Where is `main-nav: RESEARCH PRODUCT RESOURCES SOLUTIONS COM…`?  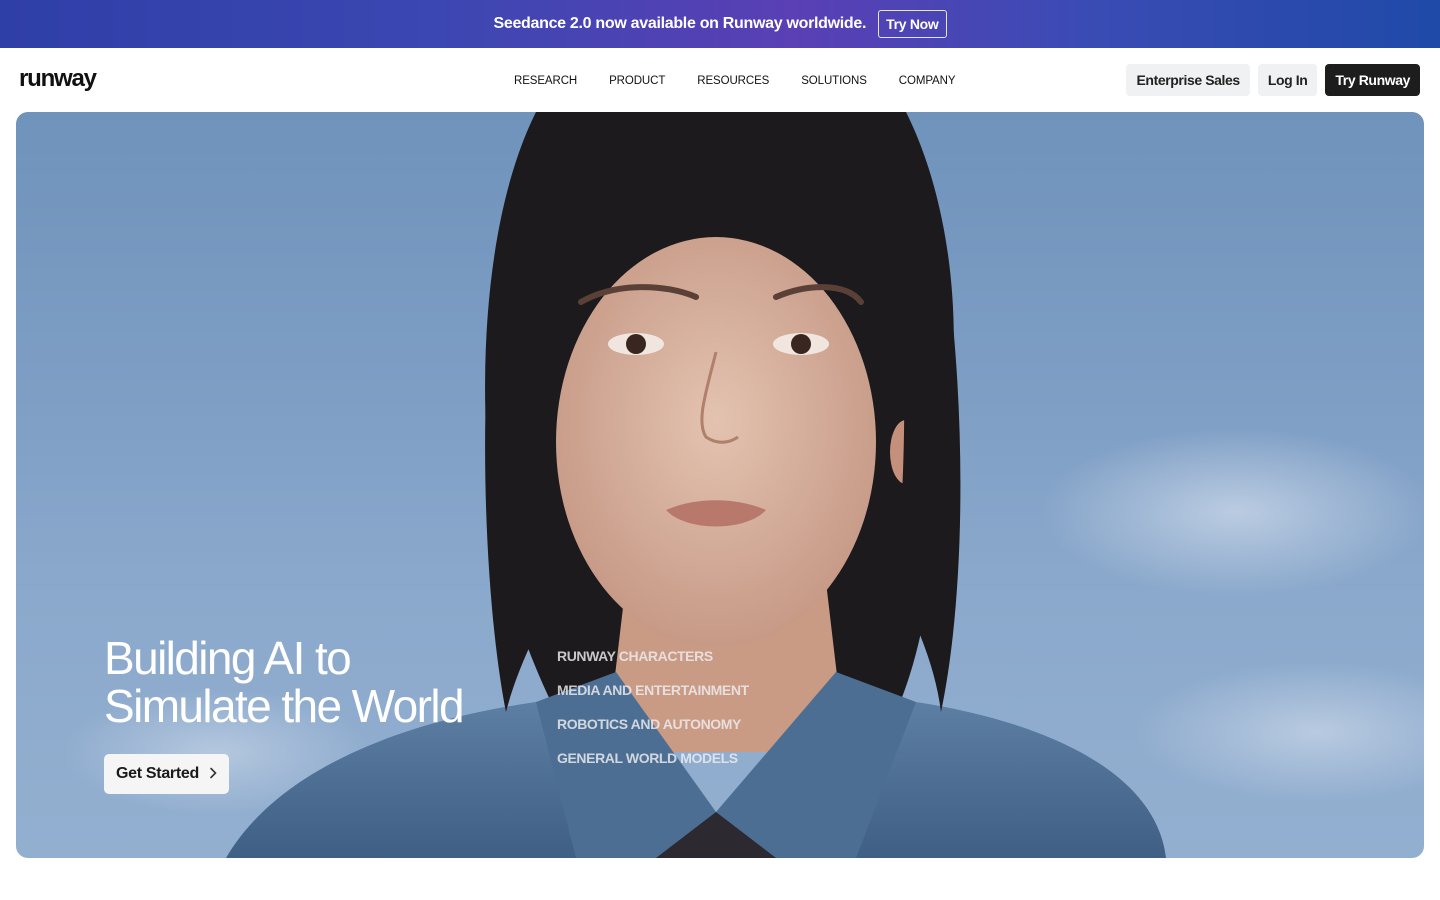 main-nav: RESEARCH PRODUCT RESOURCES SOLUTIONS COM… is located at coordinates (734, 82).